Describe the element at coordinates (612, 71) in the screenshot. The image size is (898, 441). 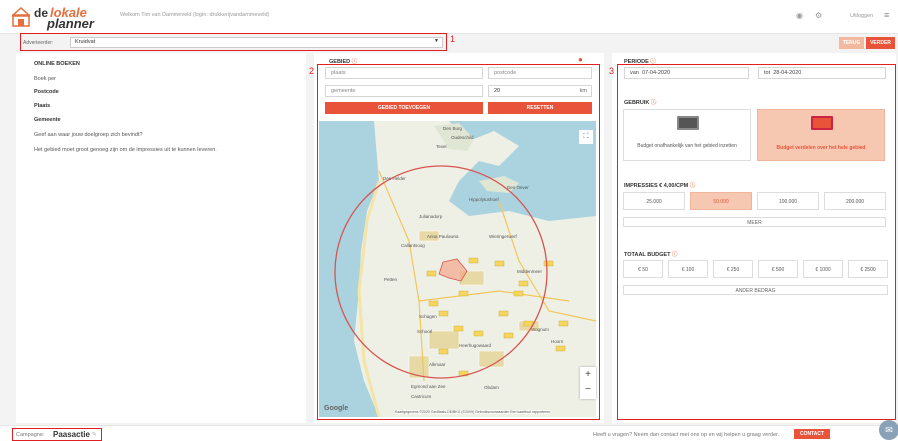
I see `annotation-number-3: 3` at that location.